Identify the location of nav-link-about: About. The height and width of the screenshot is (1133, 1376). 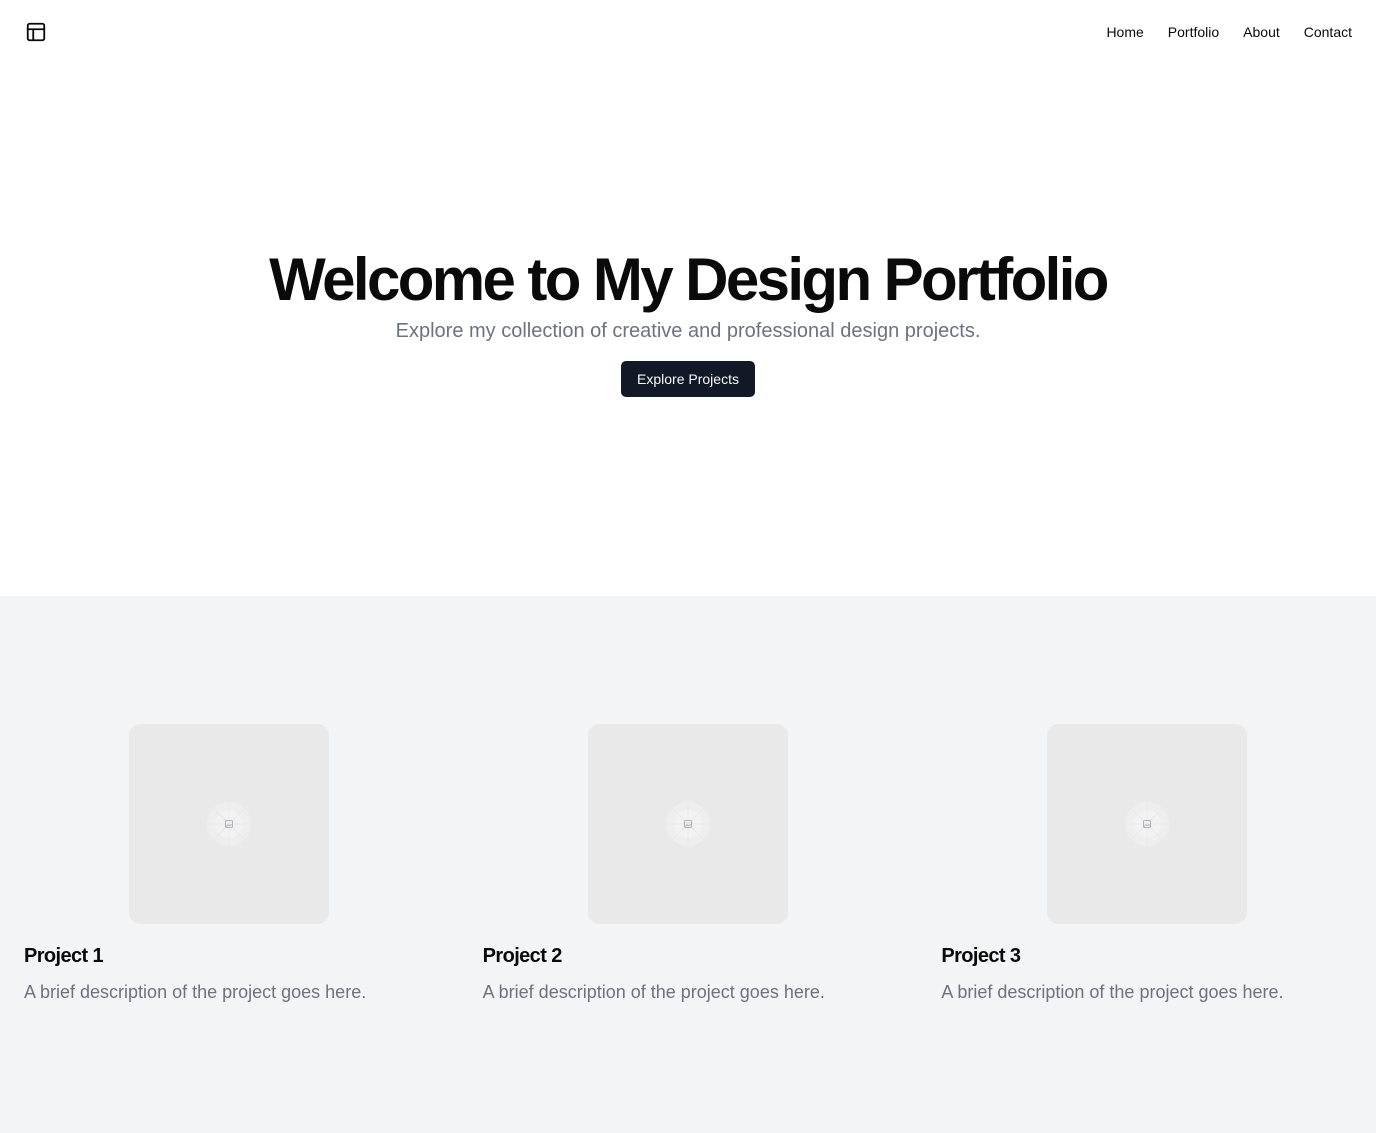
(1261, 32).